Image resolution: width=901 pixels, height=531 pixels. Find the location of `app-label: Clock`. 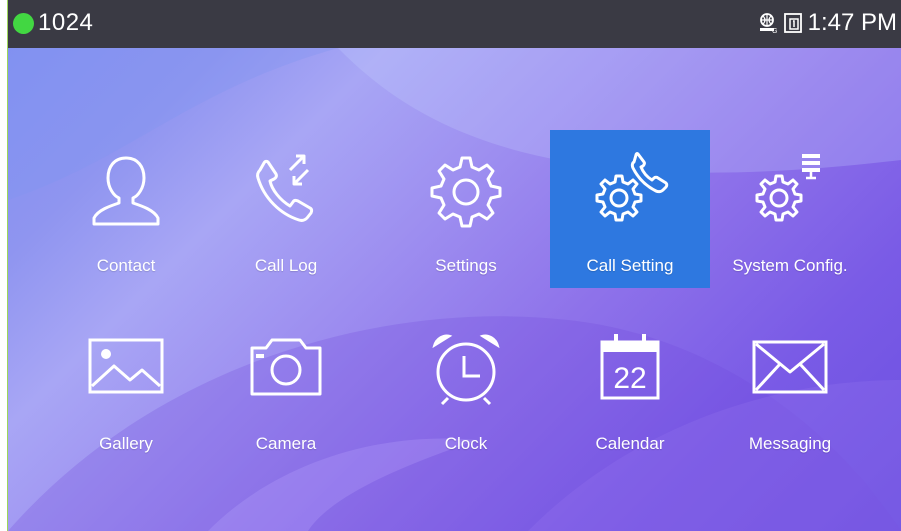

app-label: Clock is located at coordinates (466, 443).